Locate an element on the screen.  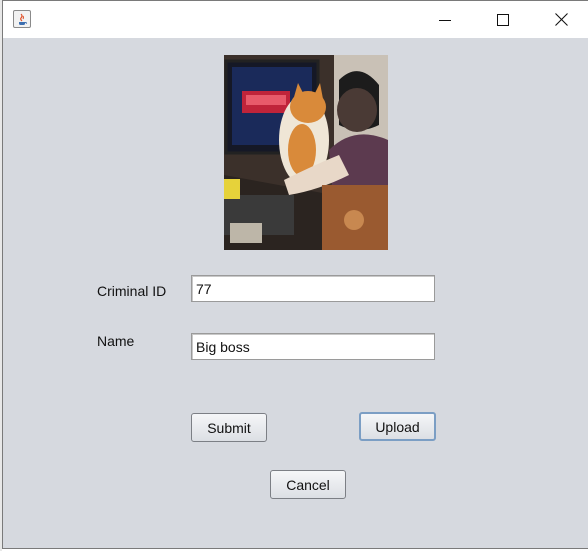
minimize-icon is located at coordinates (445, 20).